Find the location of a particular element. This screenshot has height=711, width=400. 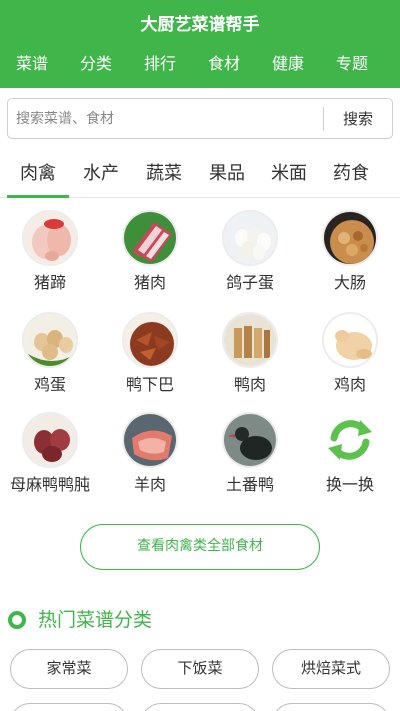

tab-fruits: 果品 is located at coordinates (227, 174).